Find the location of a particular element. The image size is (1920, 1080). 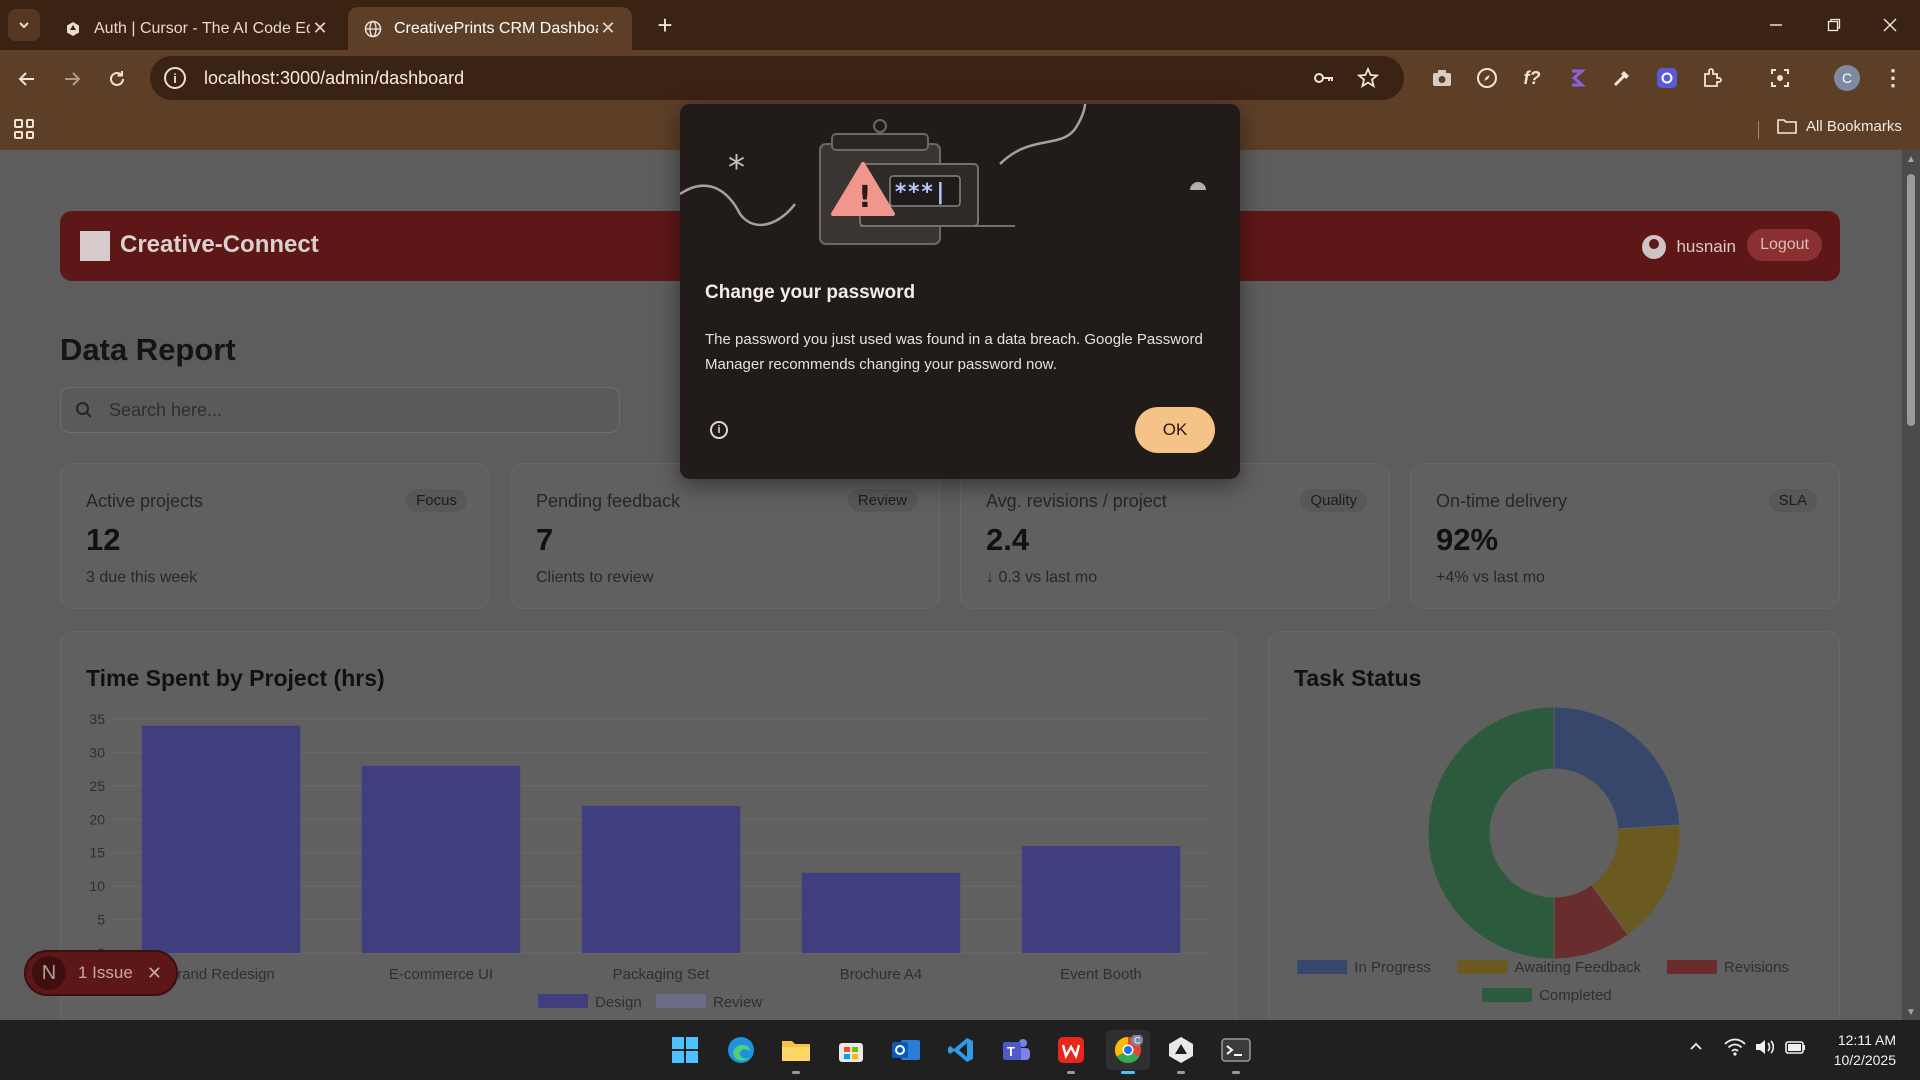

search-input is located at coordinates (349, 410).